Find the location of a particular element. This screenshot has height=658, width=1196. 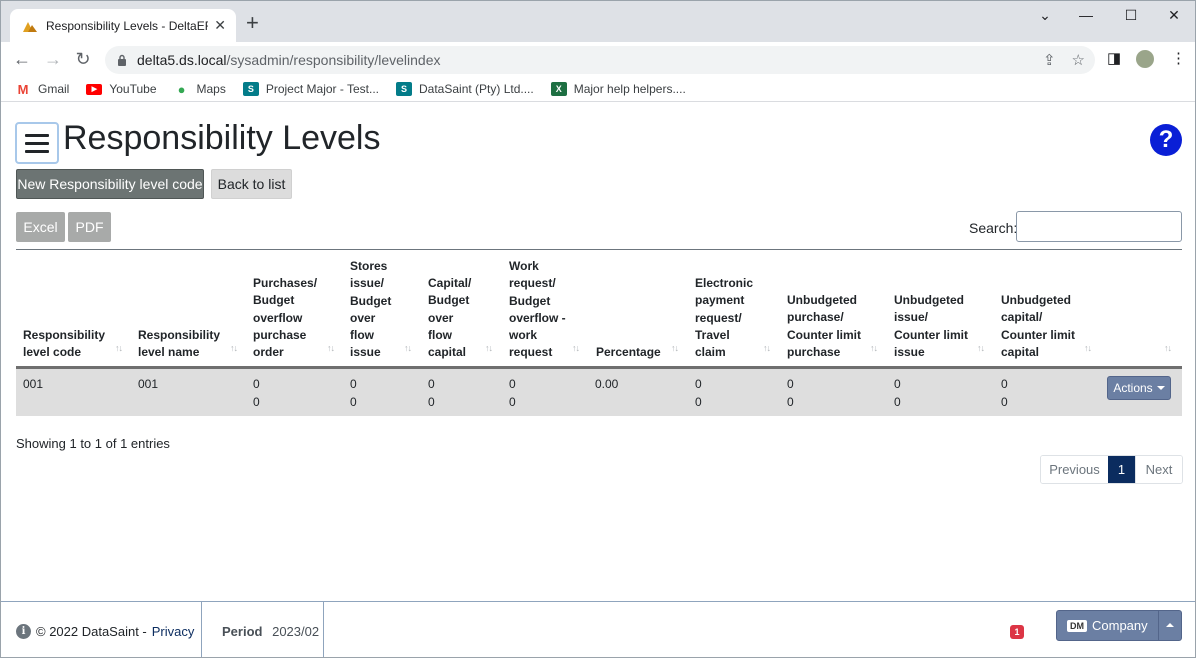

column-header-unbudgeted-issue: Unbudgeted issue/ Counter limit issue is located at coordinates (934, 326).